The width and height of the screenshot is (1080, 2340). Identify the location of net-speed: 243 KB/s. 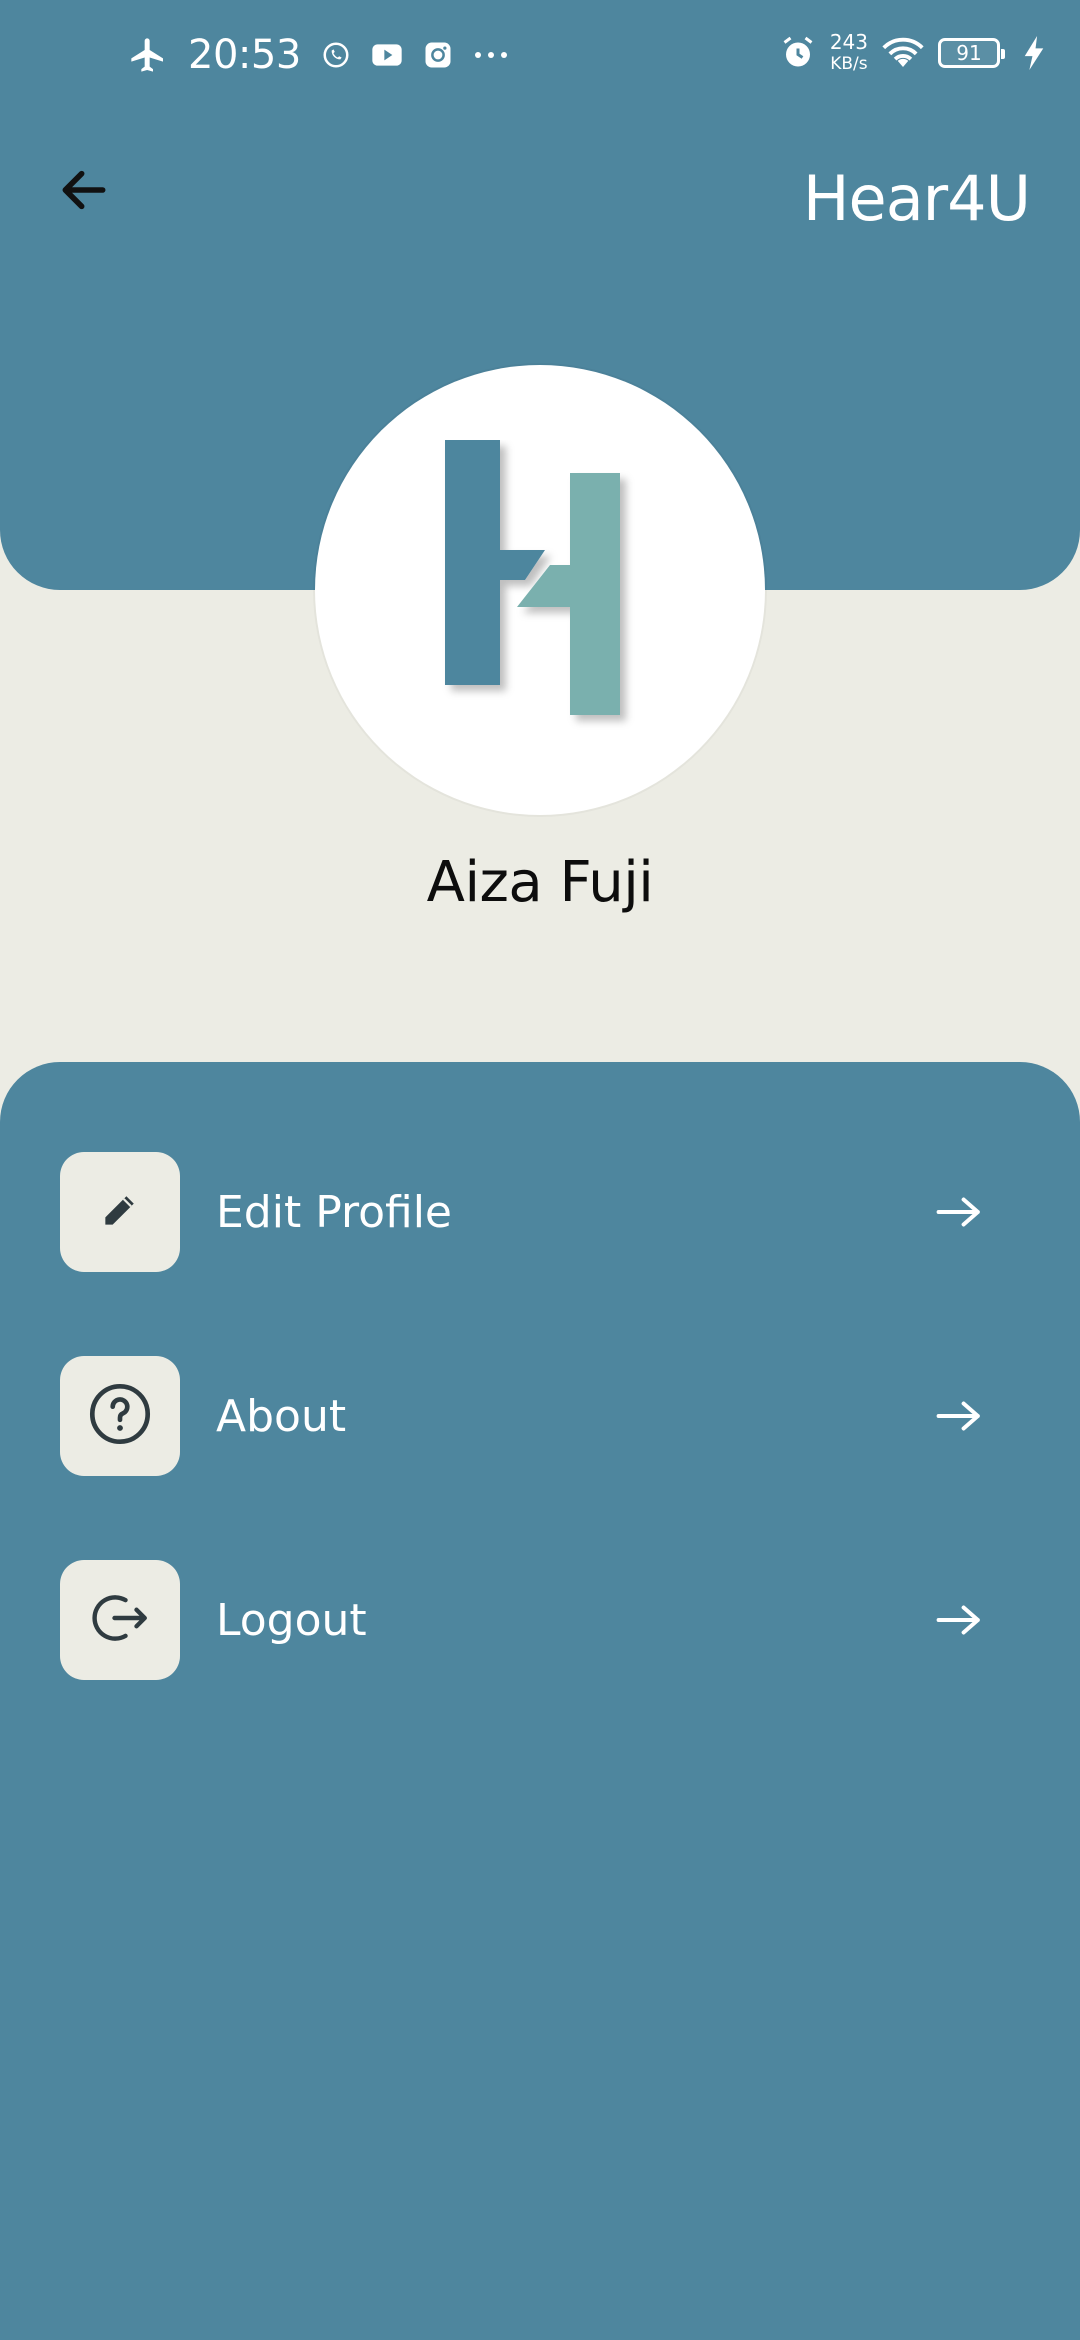
(849, 52).